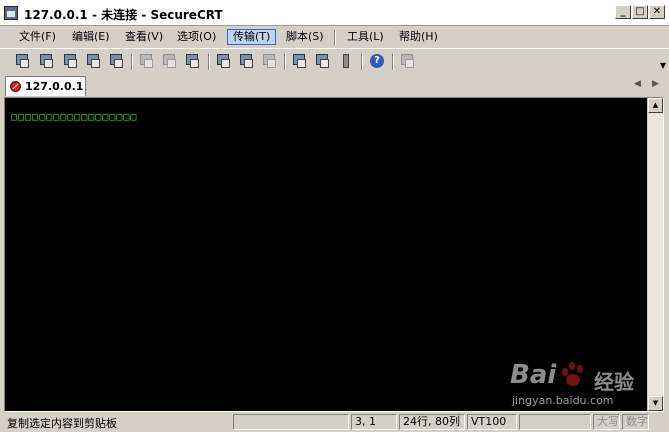 This screenshot has width=669, height=432. Describe the element at coordinates (418, 37) in the screenshot. I see `menu-help: 帮助(H)` at that location.